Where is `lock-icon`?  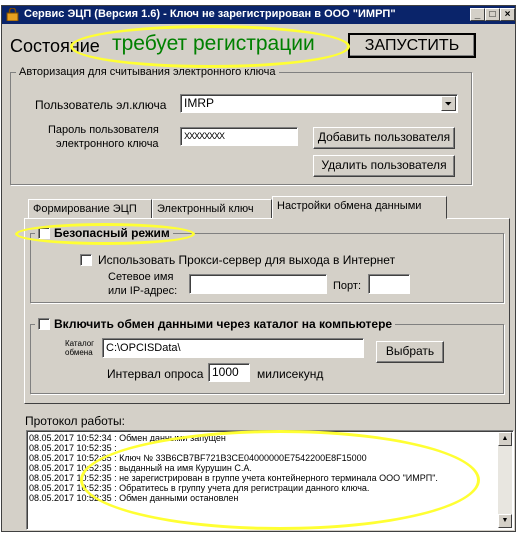 lock-icon is located at coordinates (12, 14).